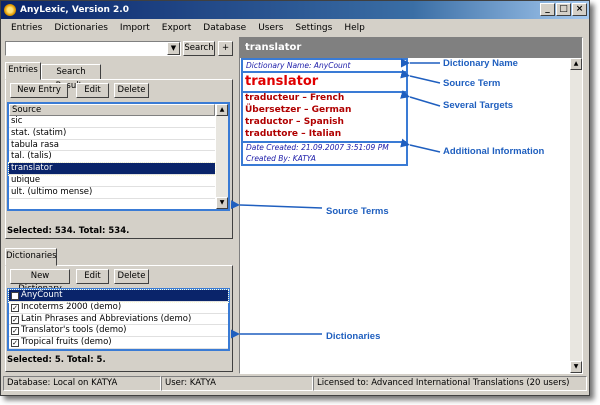 Image resolution: width=600 pixels, height=405 pixels. What do you see at coordinates (270, 28) in the screenshot?
I see `menu-users: Users` at bounding box center [270, 28].